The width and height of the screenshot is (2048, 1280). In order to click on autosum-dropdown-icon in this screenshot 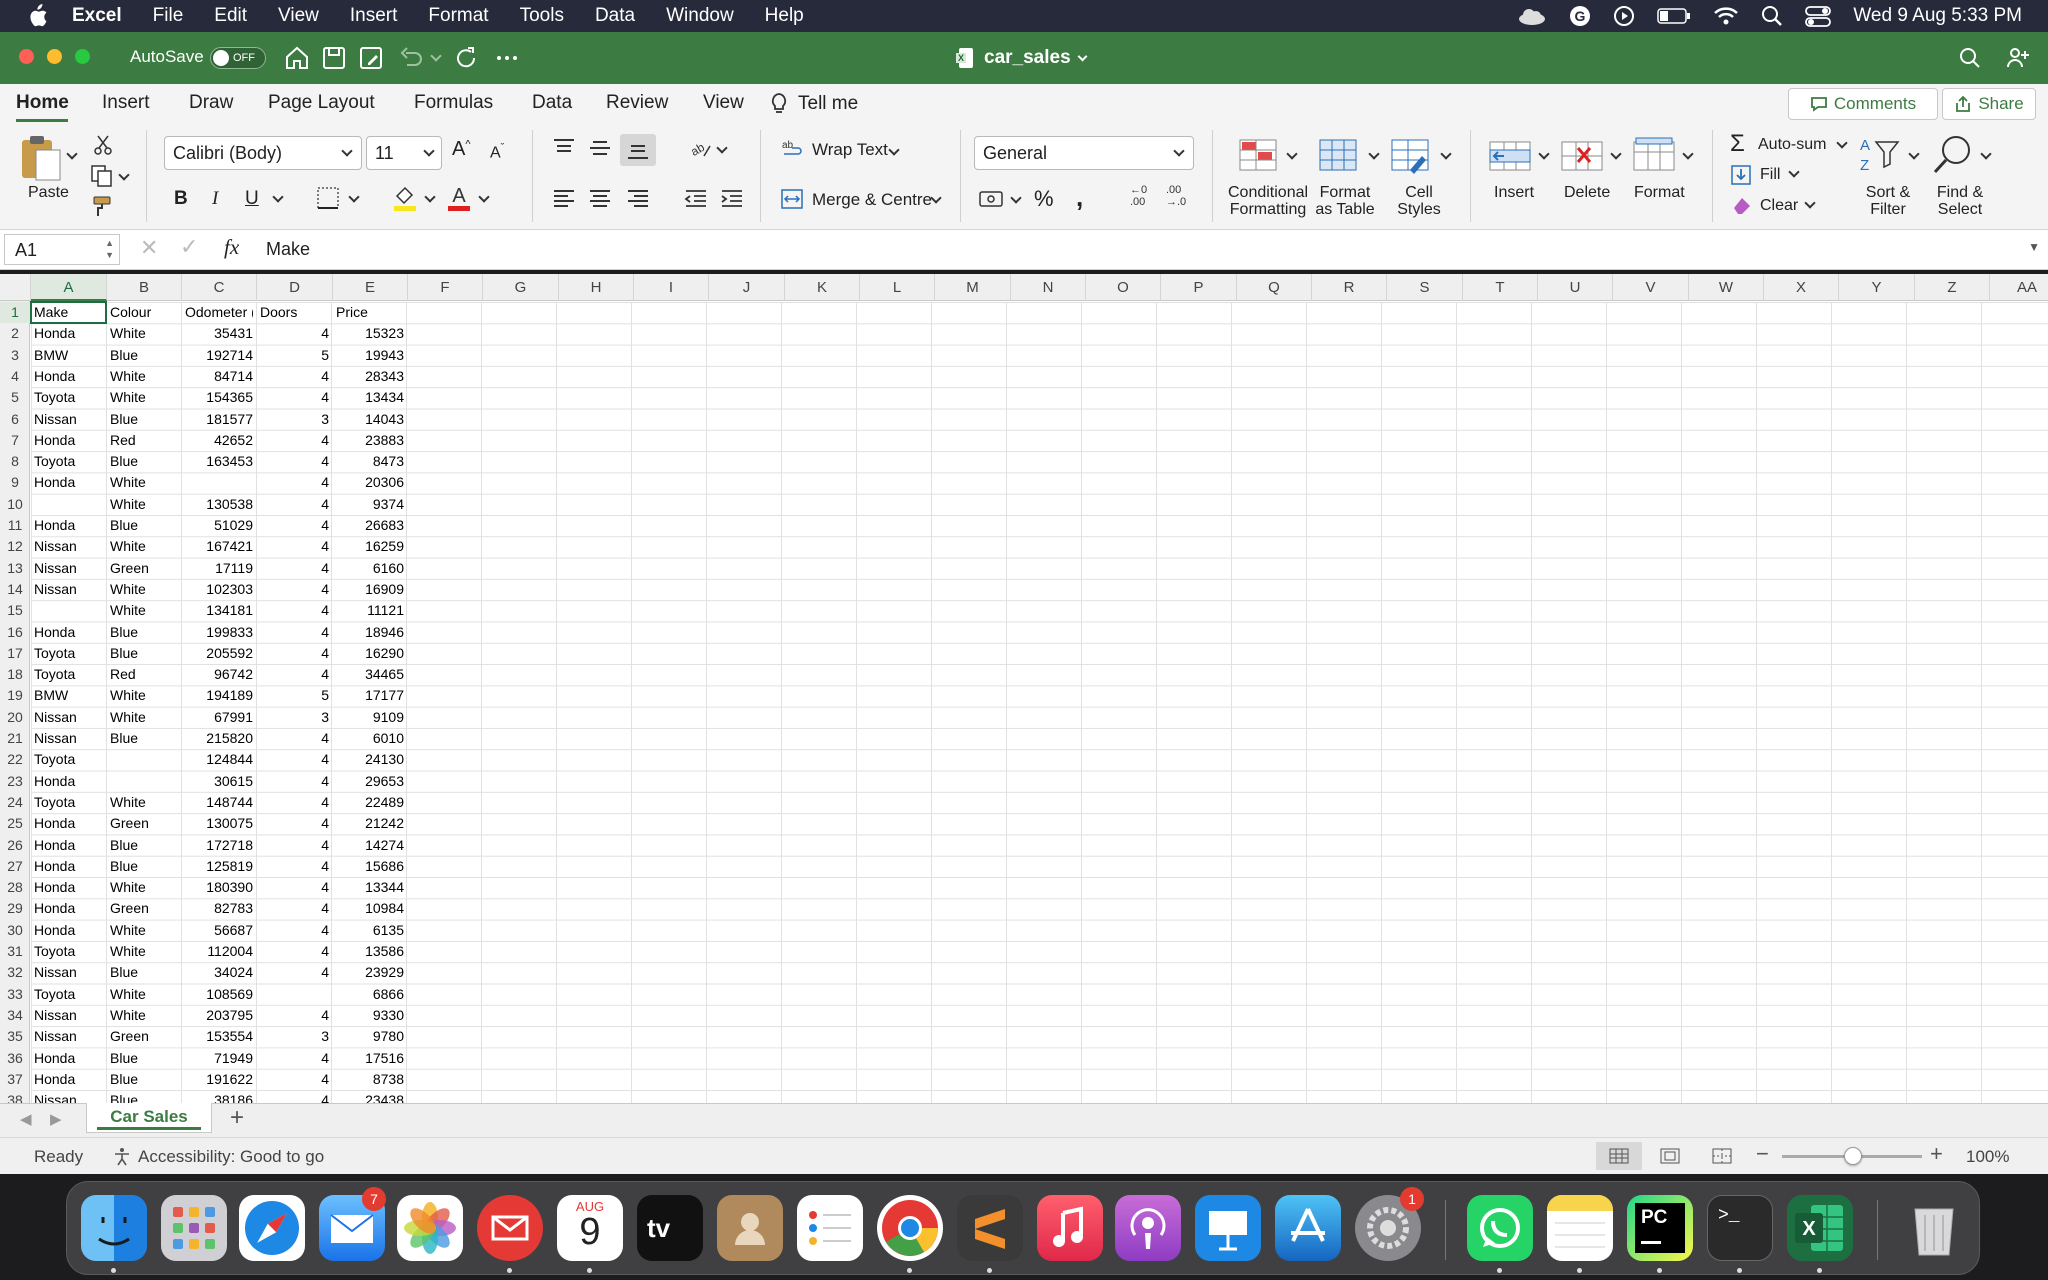, I will do `click(1842, 143)`.